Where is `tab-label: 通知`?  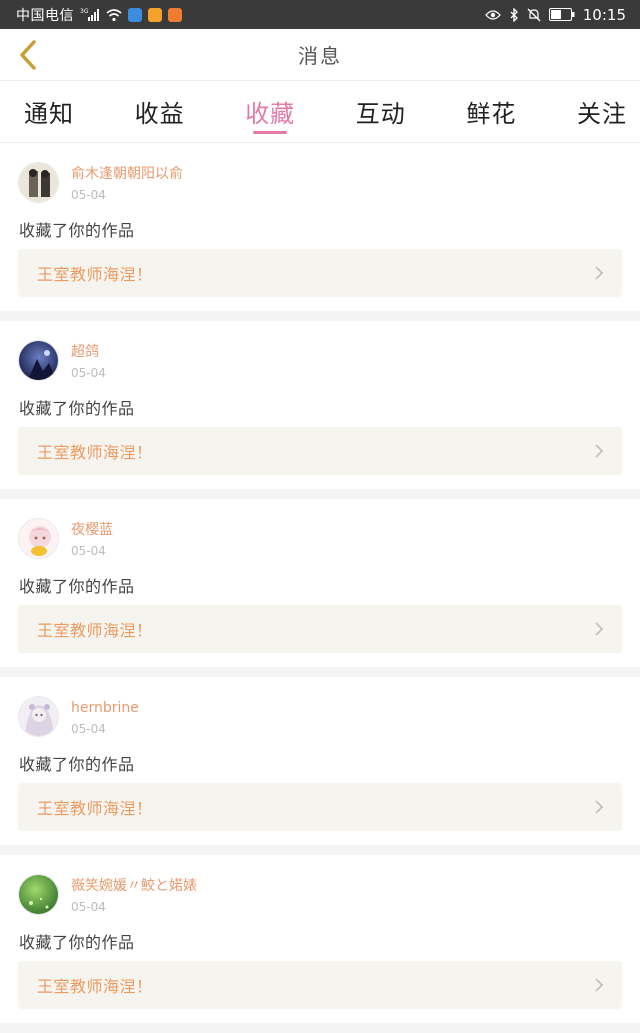
tab-label: 通知 is located at coordinates (49, 114).